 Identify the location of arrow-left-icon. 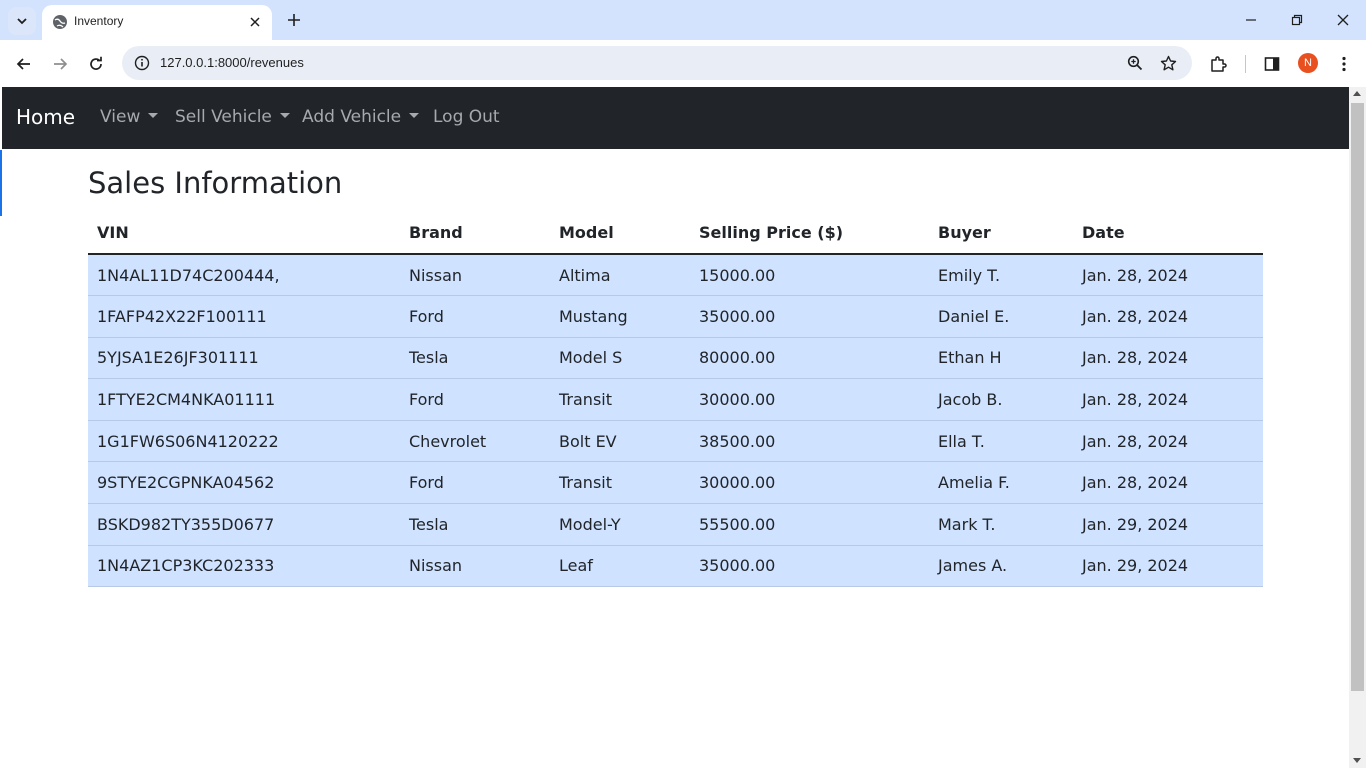
(23, 64).